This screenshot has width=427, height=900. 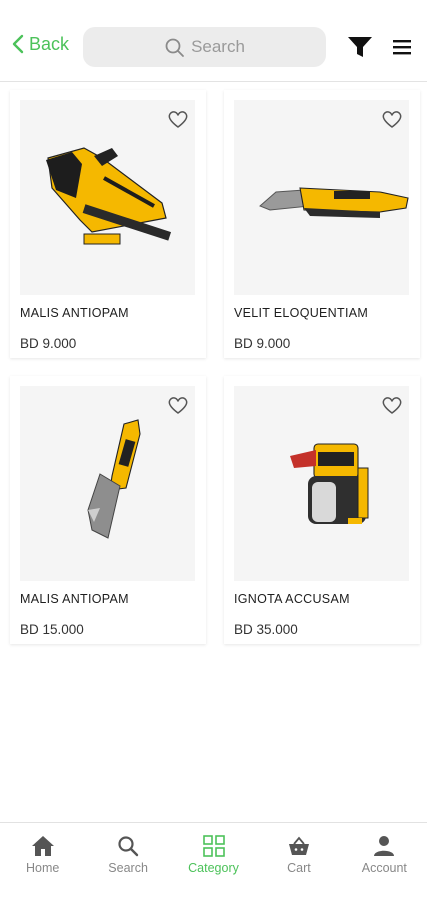 I want to click on top-bar: Back Search, so click(x=213, y=41).